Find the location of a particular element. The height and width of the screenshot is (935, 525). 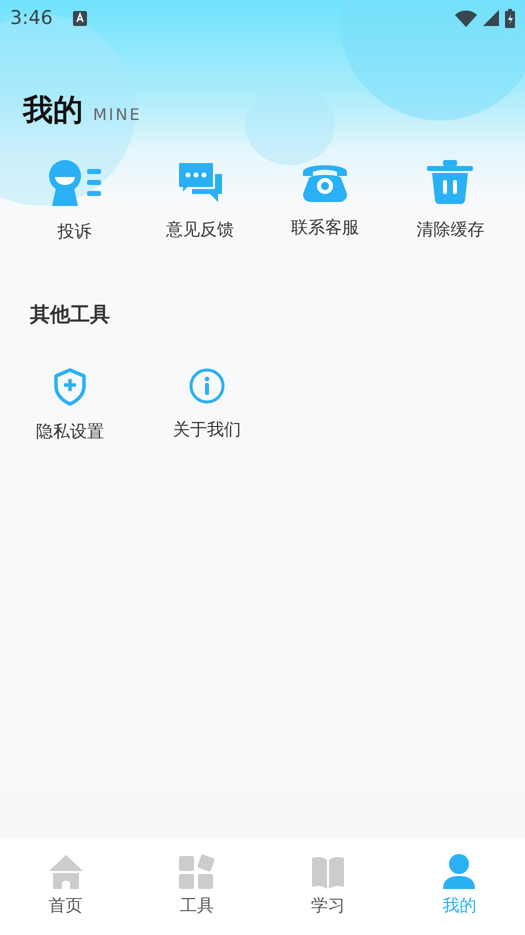

tool-label: 关于我们 is located at coordinates (207, 429).